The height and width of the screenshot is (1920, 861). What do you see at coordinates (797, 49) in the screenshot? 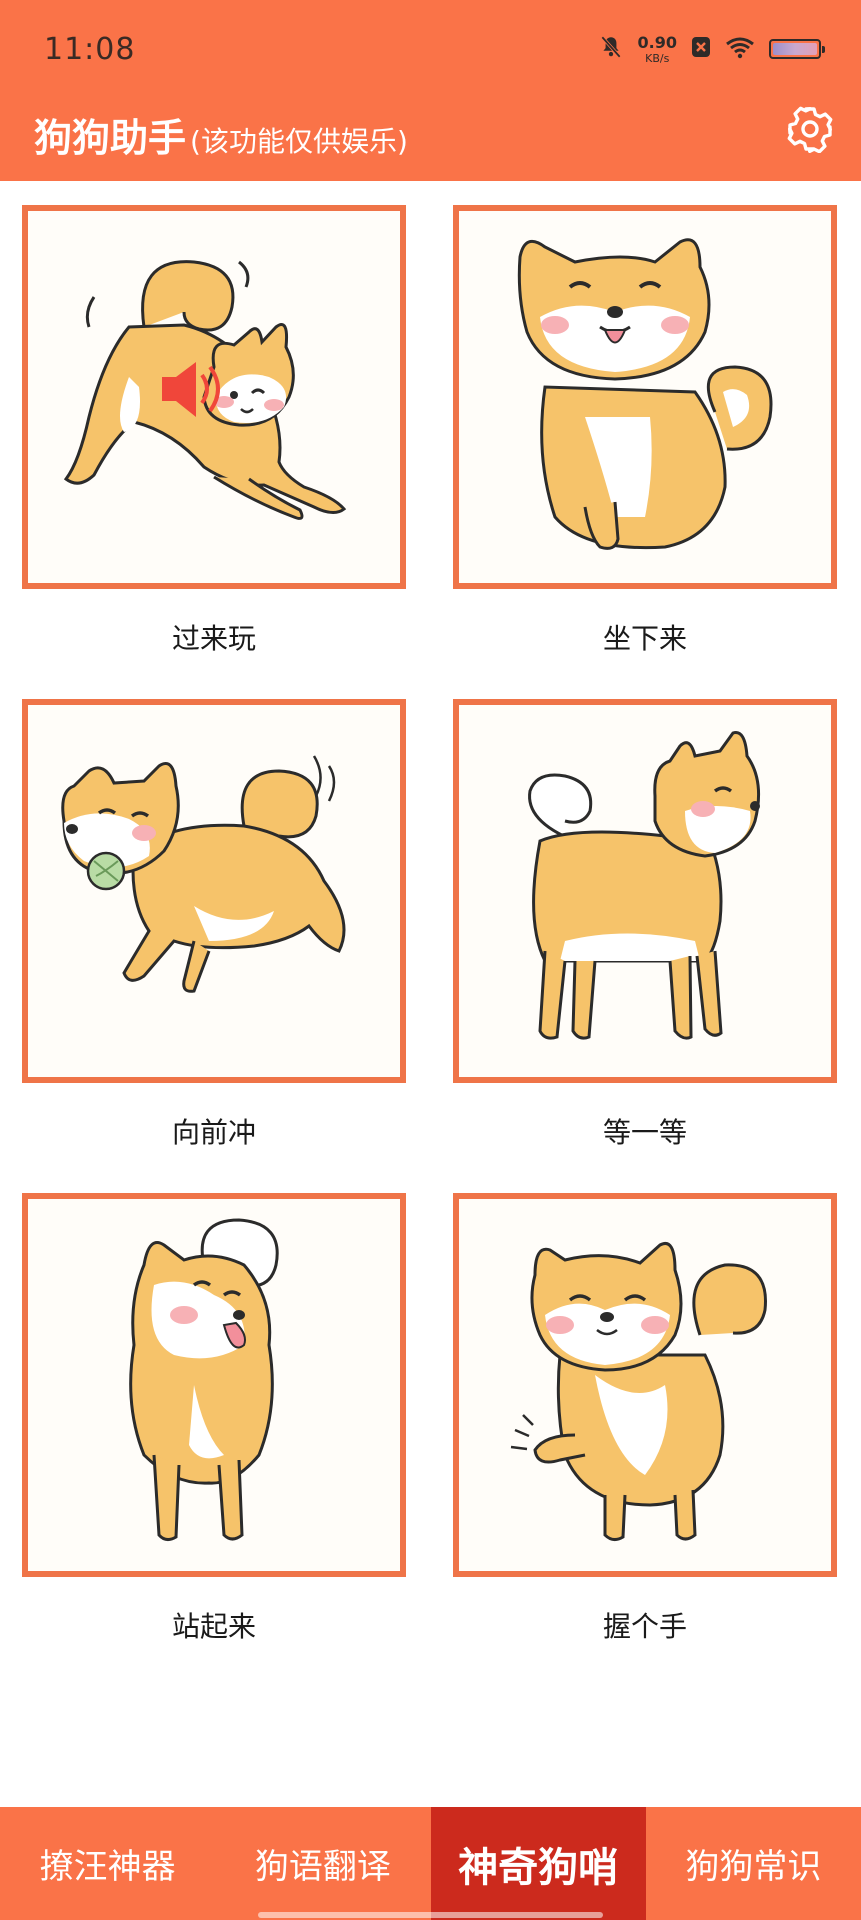
I see `battery-icon` at bounding box center [797, 49].